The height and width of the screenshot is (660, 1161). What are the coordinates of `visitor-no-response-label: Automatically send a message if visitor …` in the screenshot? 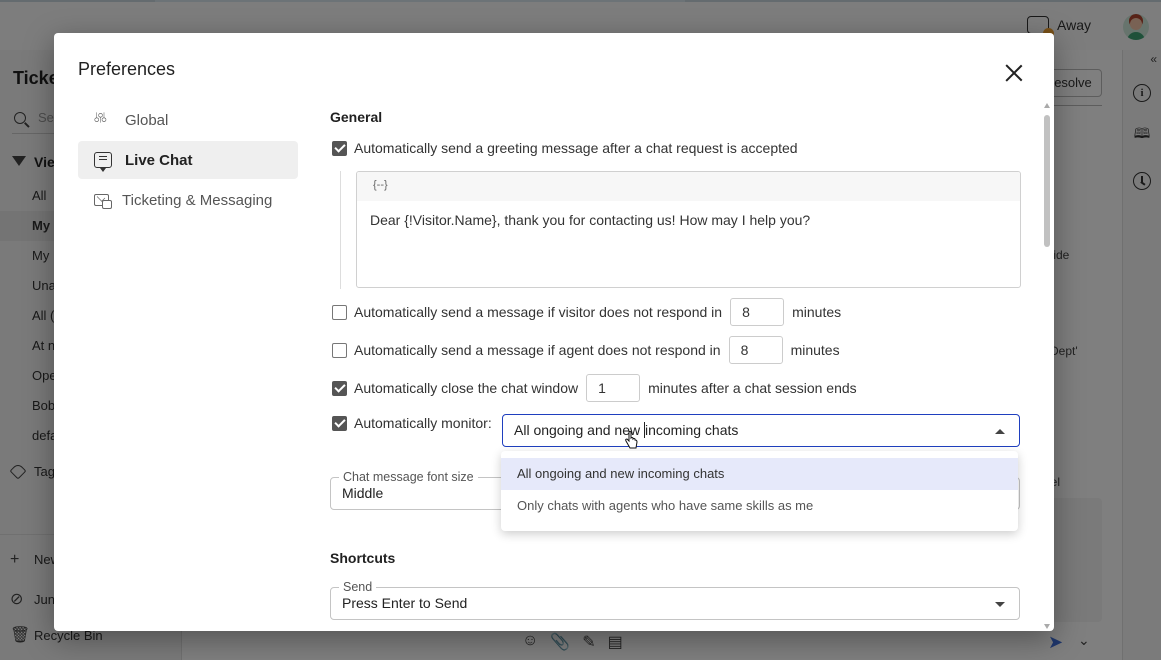 It's located at (538, 312).